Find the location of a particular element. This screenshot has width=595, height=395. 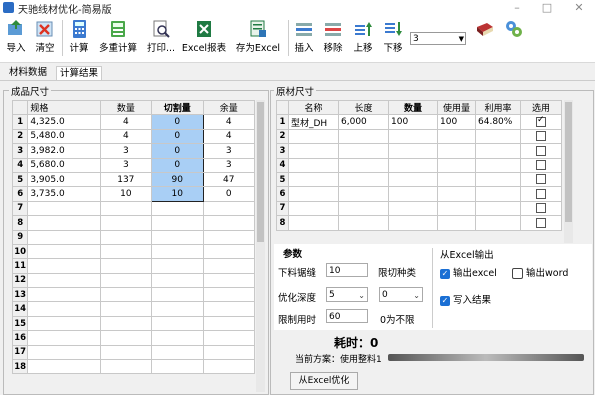

spec-cell: 3,982.0 is located at coordinates (64, 151).